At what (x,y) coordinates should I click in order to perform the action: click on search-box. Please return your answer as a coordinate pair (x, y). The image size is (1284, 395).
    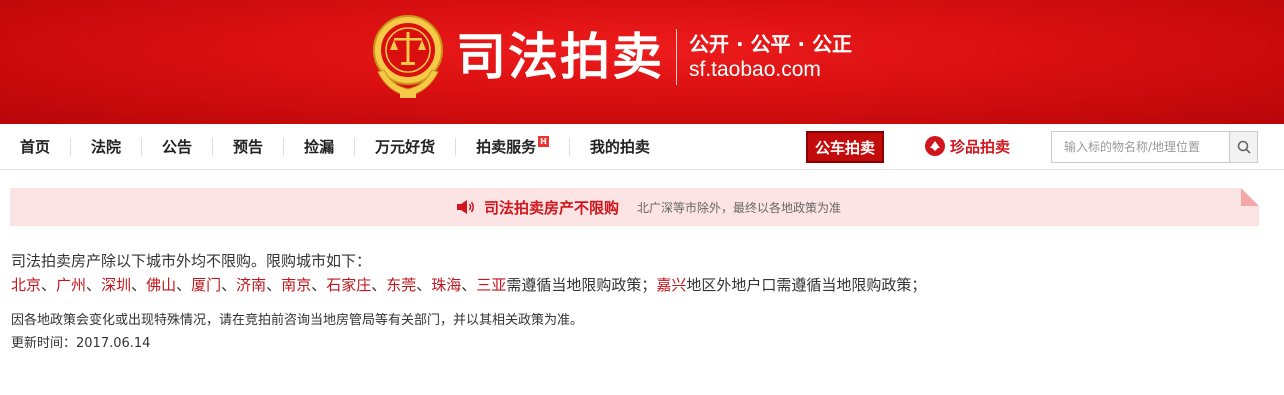
    Looking at the image, I should click on (1154, 147).